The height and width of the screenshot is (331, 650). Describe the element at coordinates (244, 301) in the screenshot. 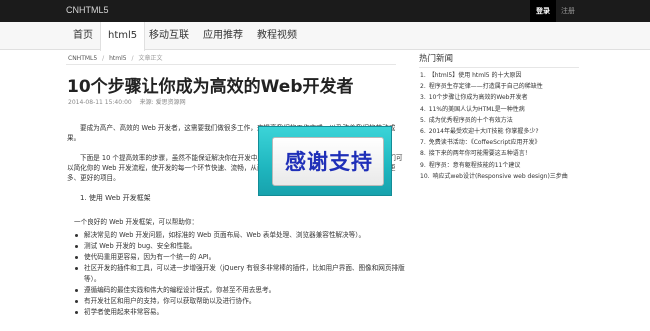

I see `list-item: 有开发社区和用户的支持，你可以获取帮助以及进行协作。` at that location.